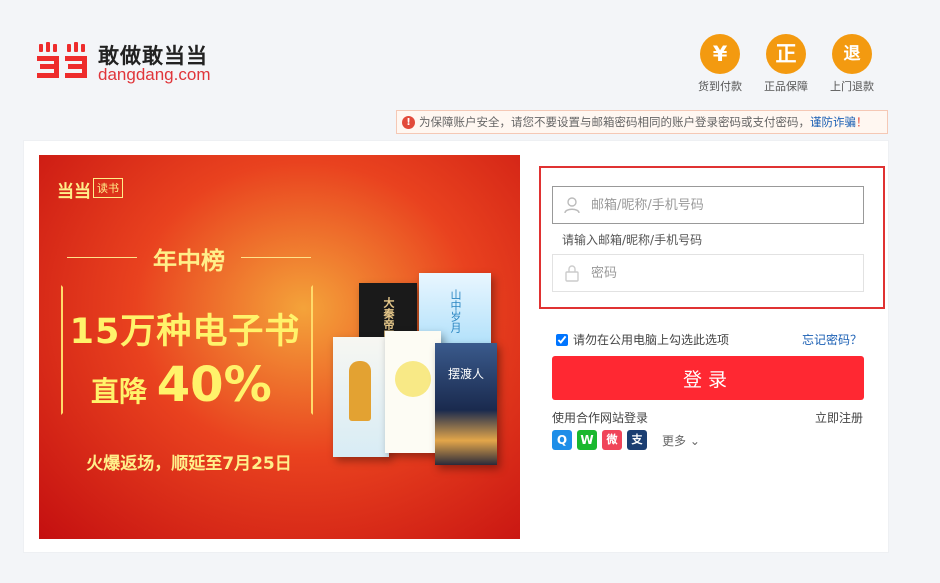 This screenshot has width=940, height=583. I want to click on lock-icon, so click(572, 273).